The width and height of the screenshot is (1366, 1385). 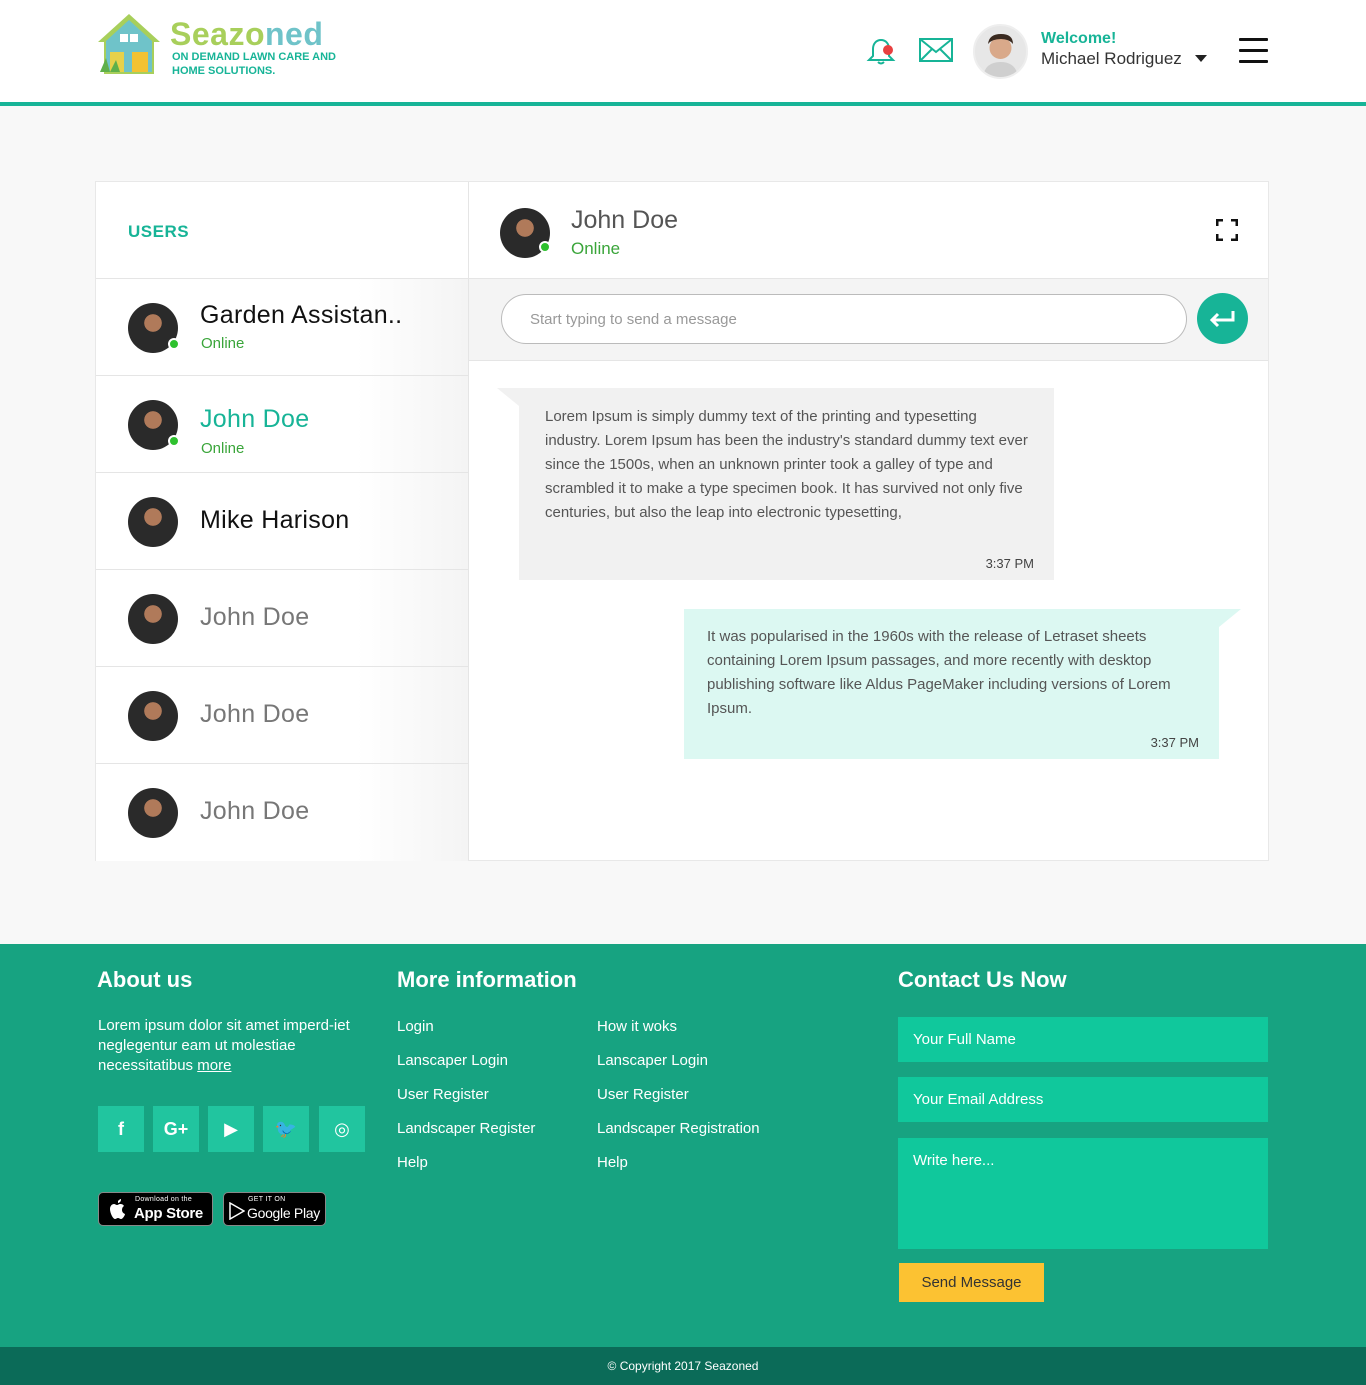 I want to click on contact-email-field, so click(x=1083, y=1099).